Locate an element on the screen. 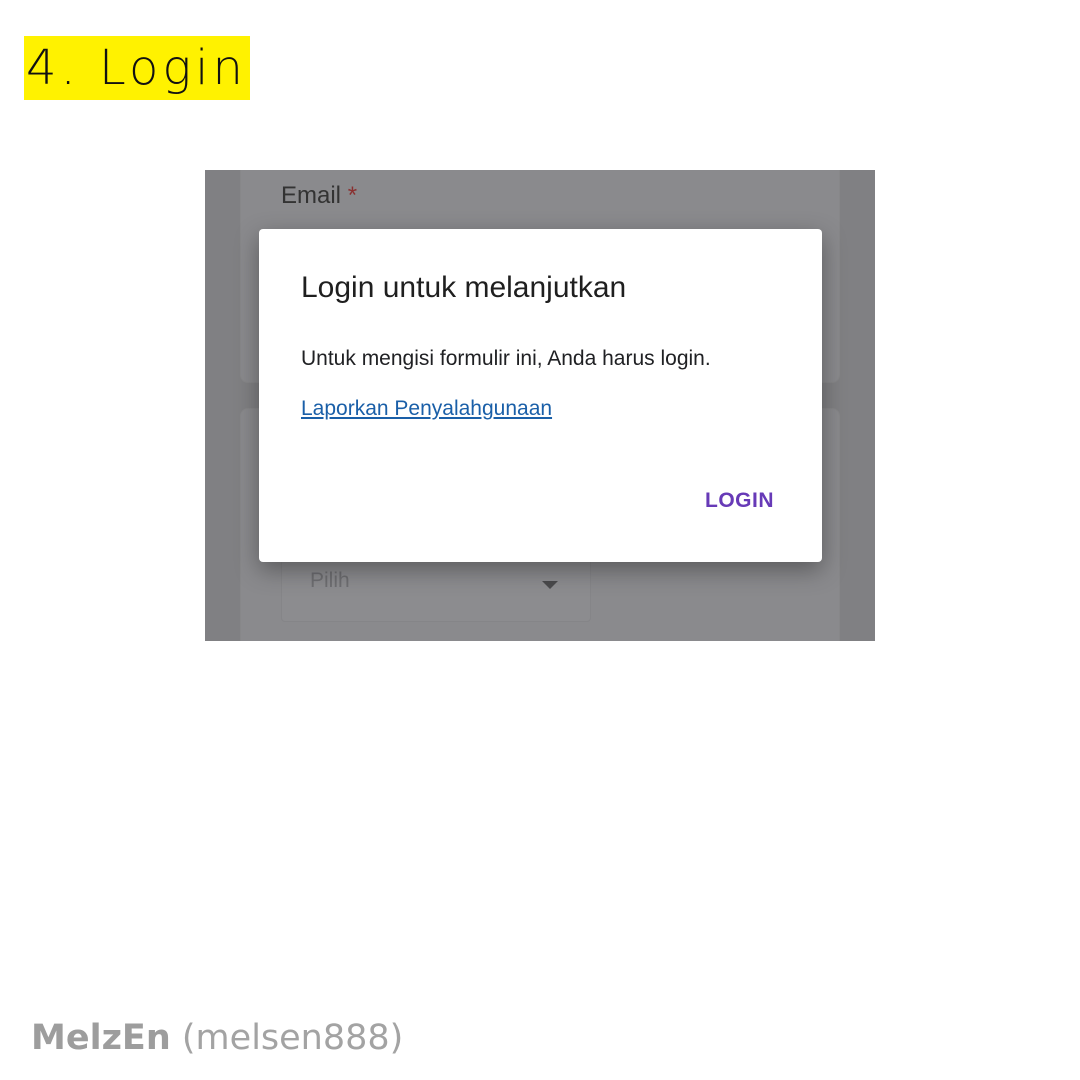  dropdown-arrow-icon is located at coordinates (550, 585).